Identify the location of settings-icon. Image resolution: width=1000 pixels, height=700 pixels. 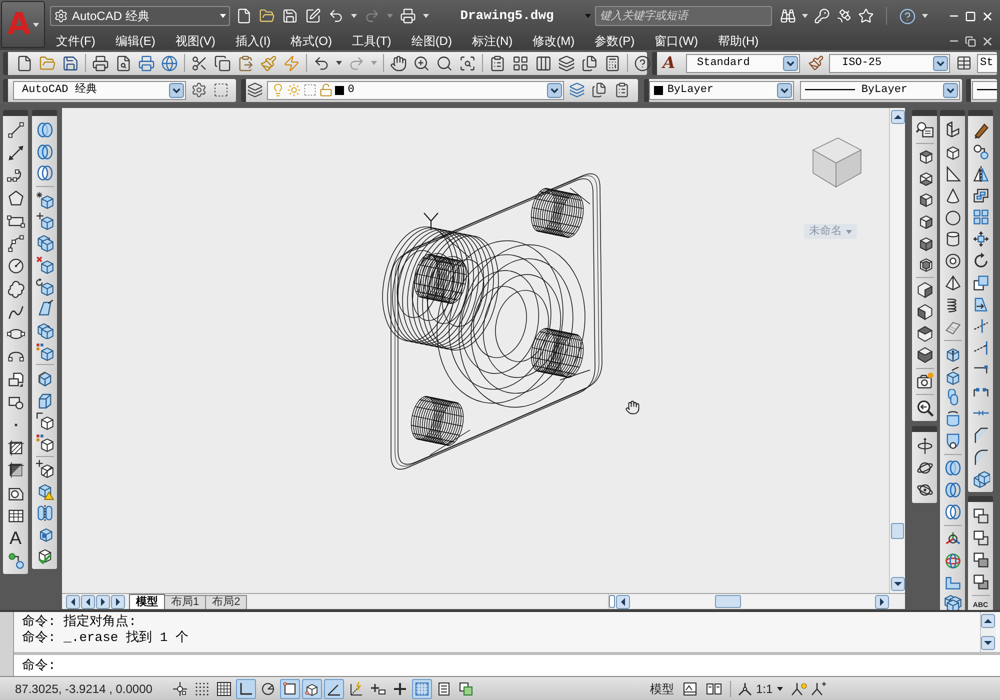
(199, 90).